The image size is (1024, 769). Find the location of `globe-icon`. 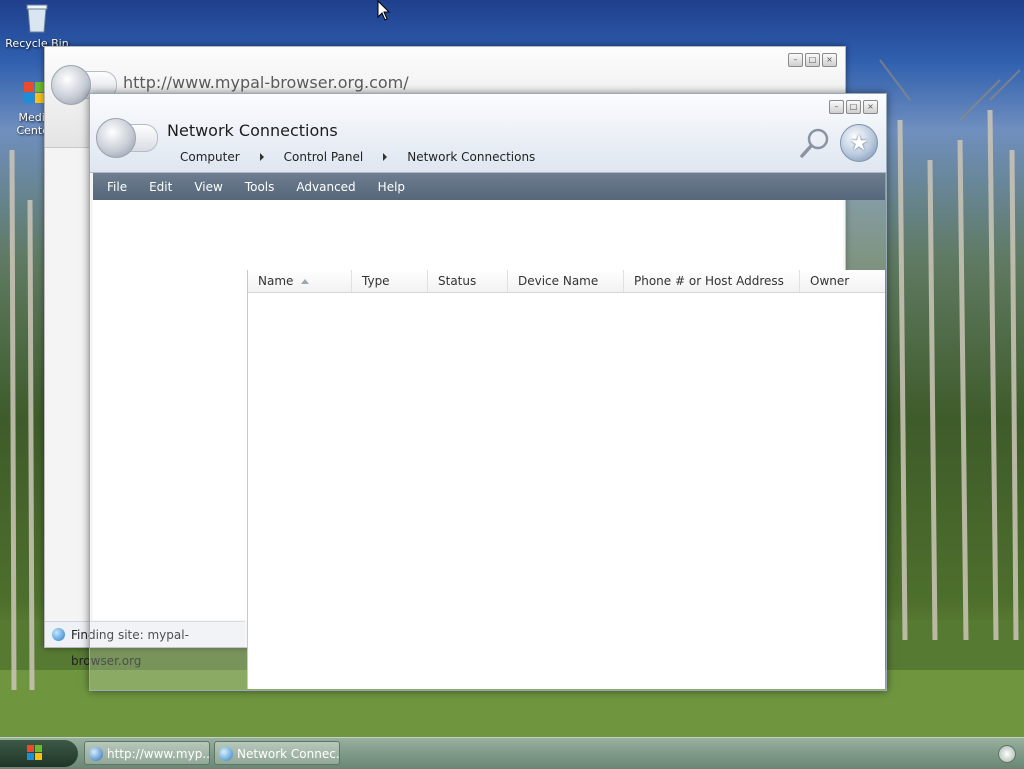

globe-icon is located at coordinates (58, 634).